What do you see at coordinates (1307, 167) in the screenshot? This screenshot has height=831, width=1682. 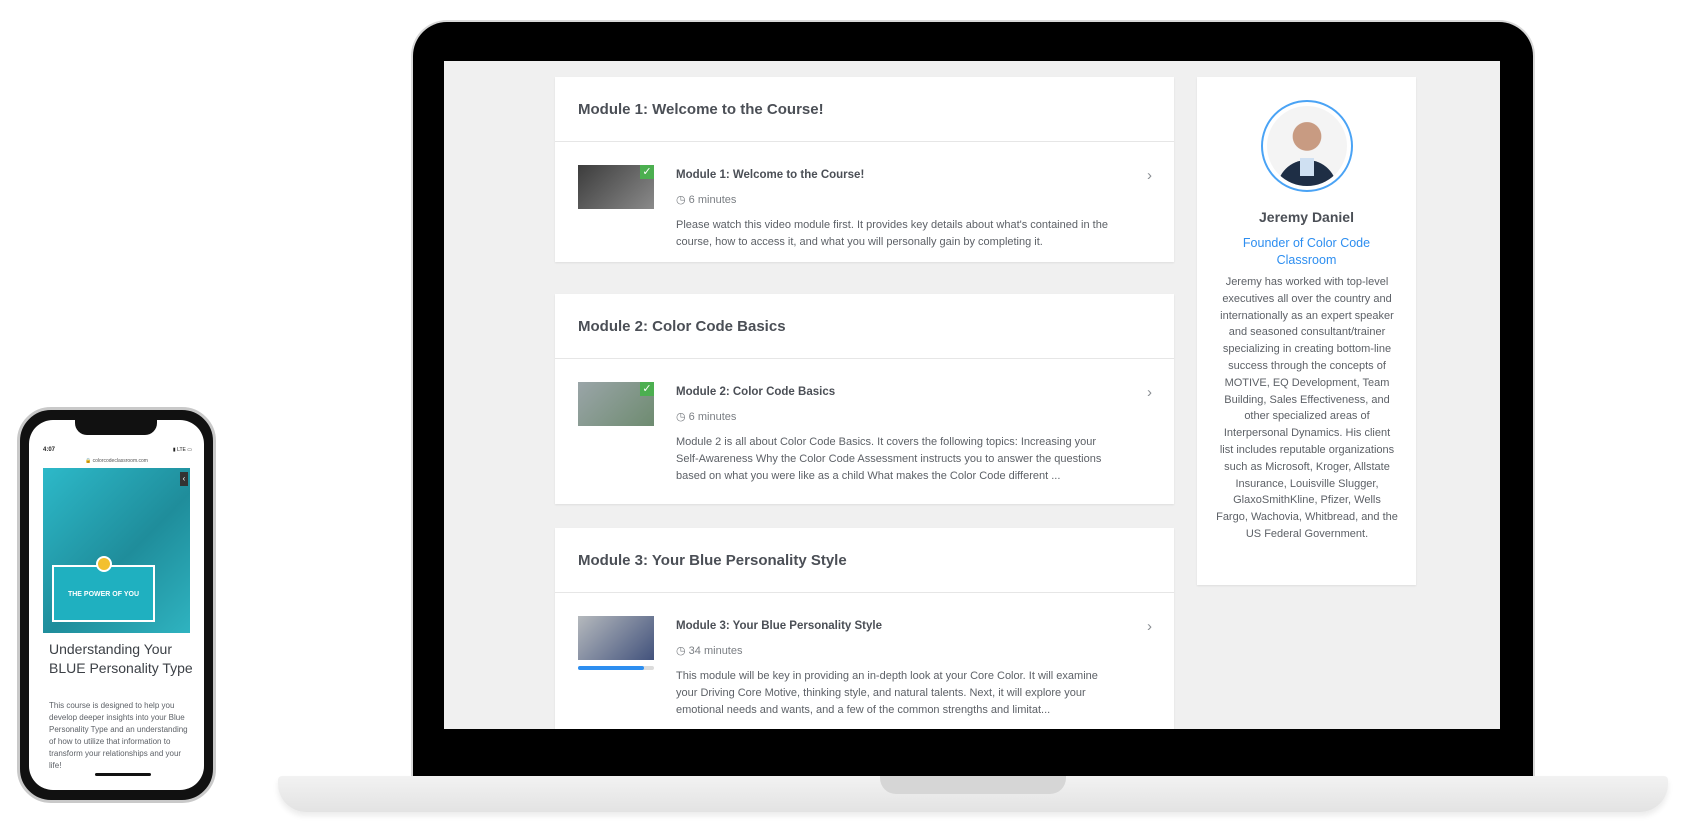 I see `avatar-collar` at bounding box center [1307, 167].